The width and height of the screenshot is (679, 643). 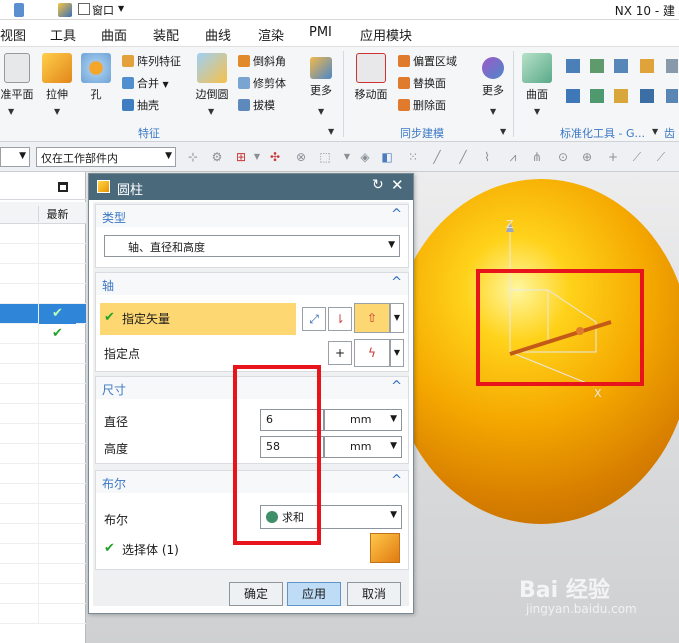 What do you see at coordinates (613, 157) in the screenshot?
I see `existing-point-icon: +` at bounding box center [613, 157].